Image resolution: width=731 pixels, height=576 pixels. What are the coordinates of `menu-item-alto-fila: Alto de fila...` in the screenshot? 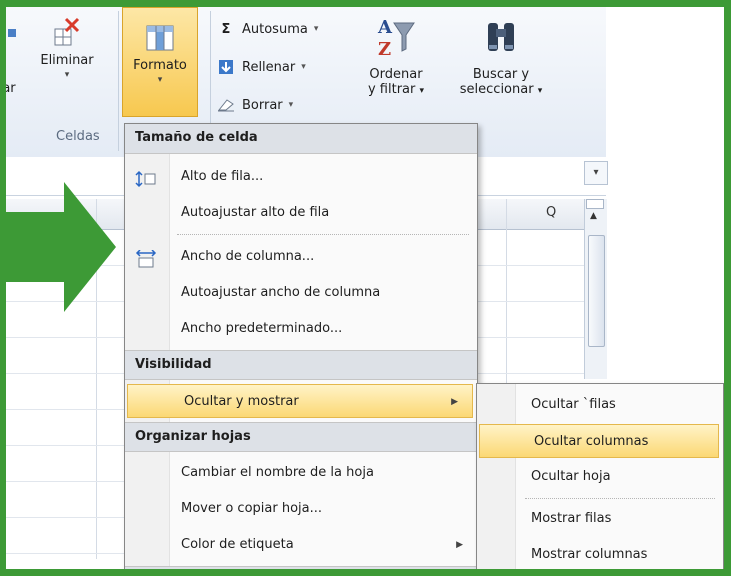 It's located at (301, 177).